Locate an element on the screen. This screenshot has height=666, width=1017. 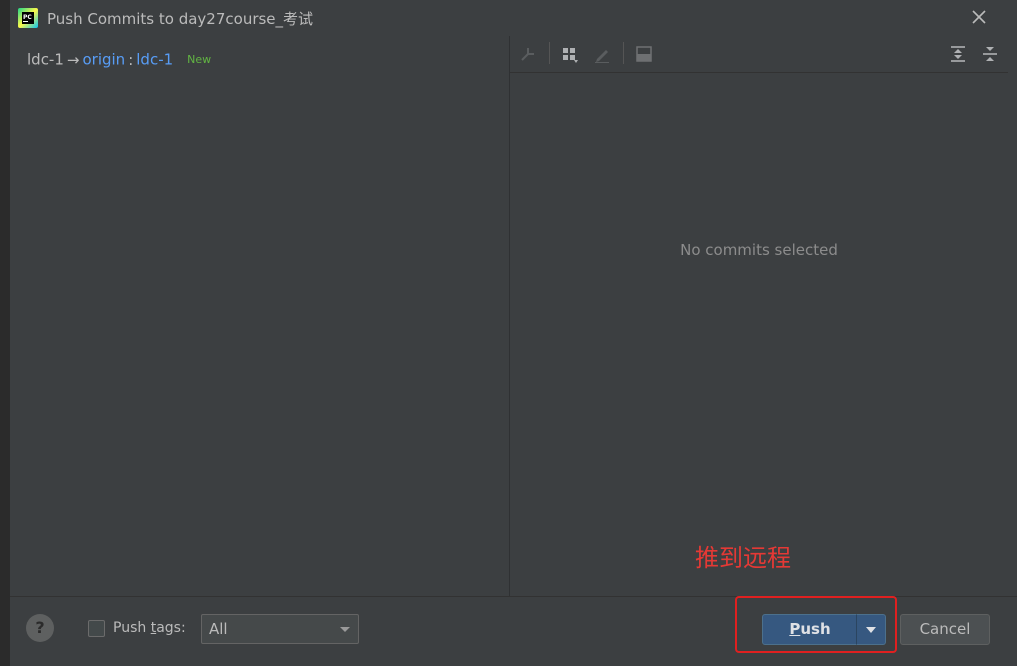
push-options-dropdown is located at coordinates (871, 629).